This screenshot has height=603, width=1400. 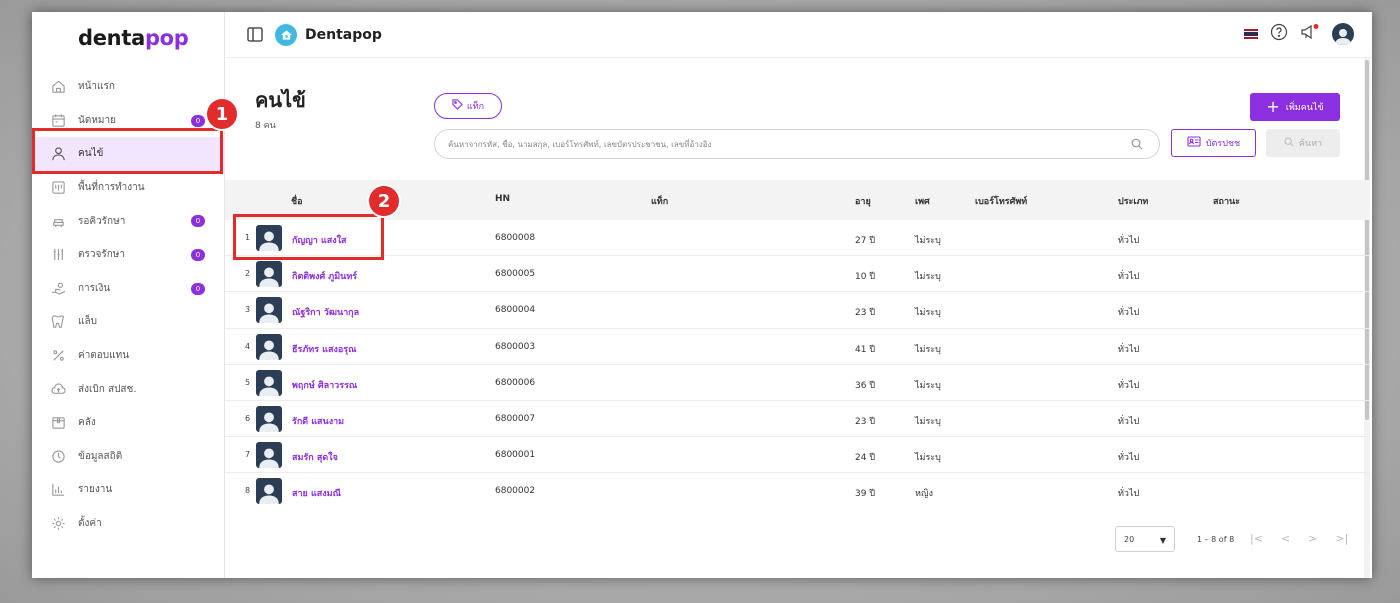 I want to click on sidebar-item-label: หน้าแรก, so click(x=96, y=87).